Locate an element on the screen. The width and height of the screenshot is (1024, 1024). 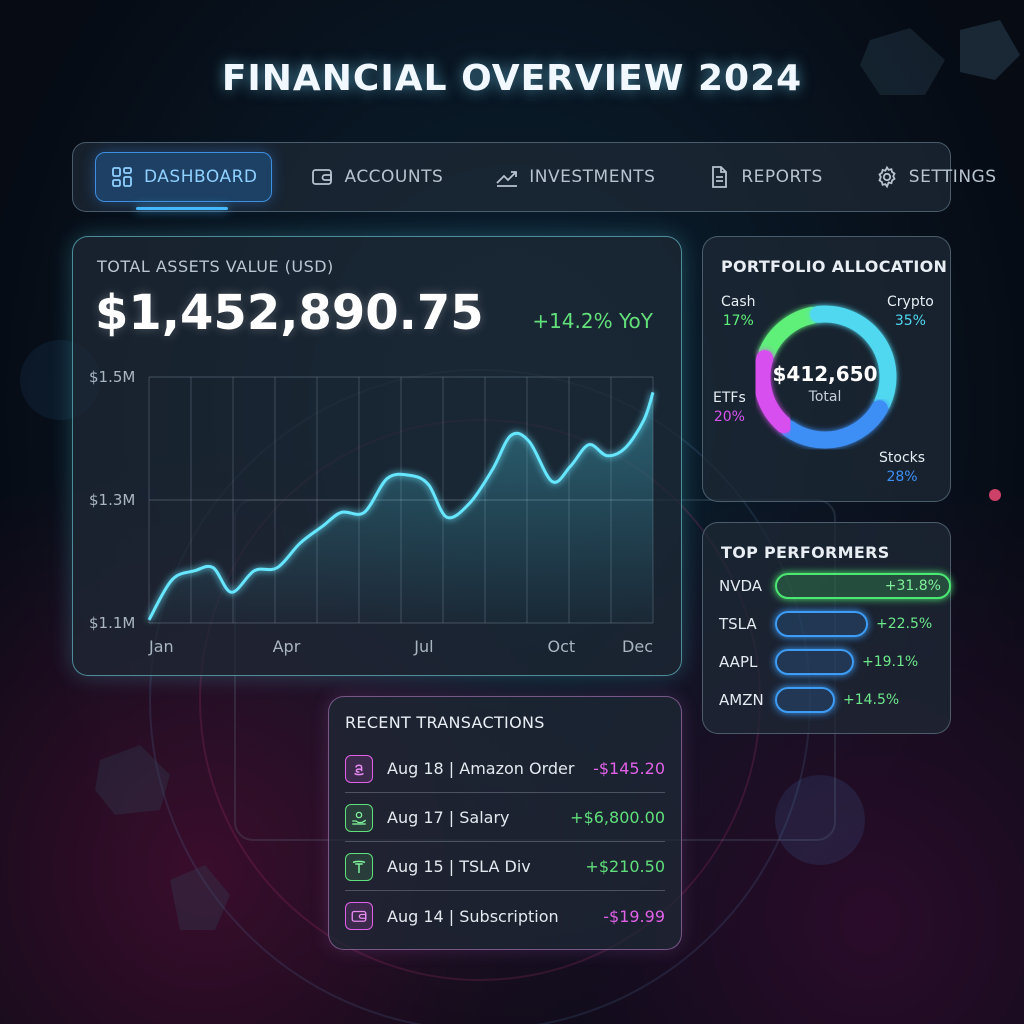
tab-settings: SETTINGS is located at coordinates (936, 177).